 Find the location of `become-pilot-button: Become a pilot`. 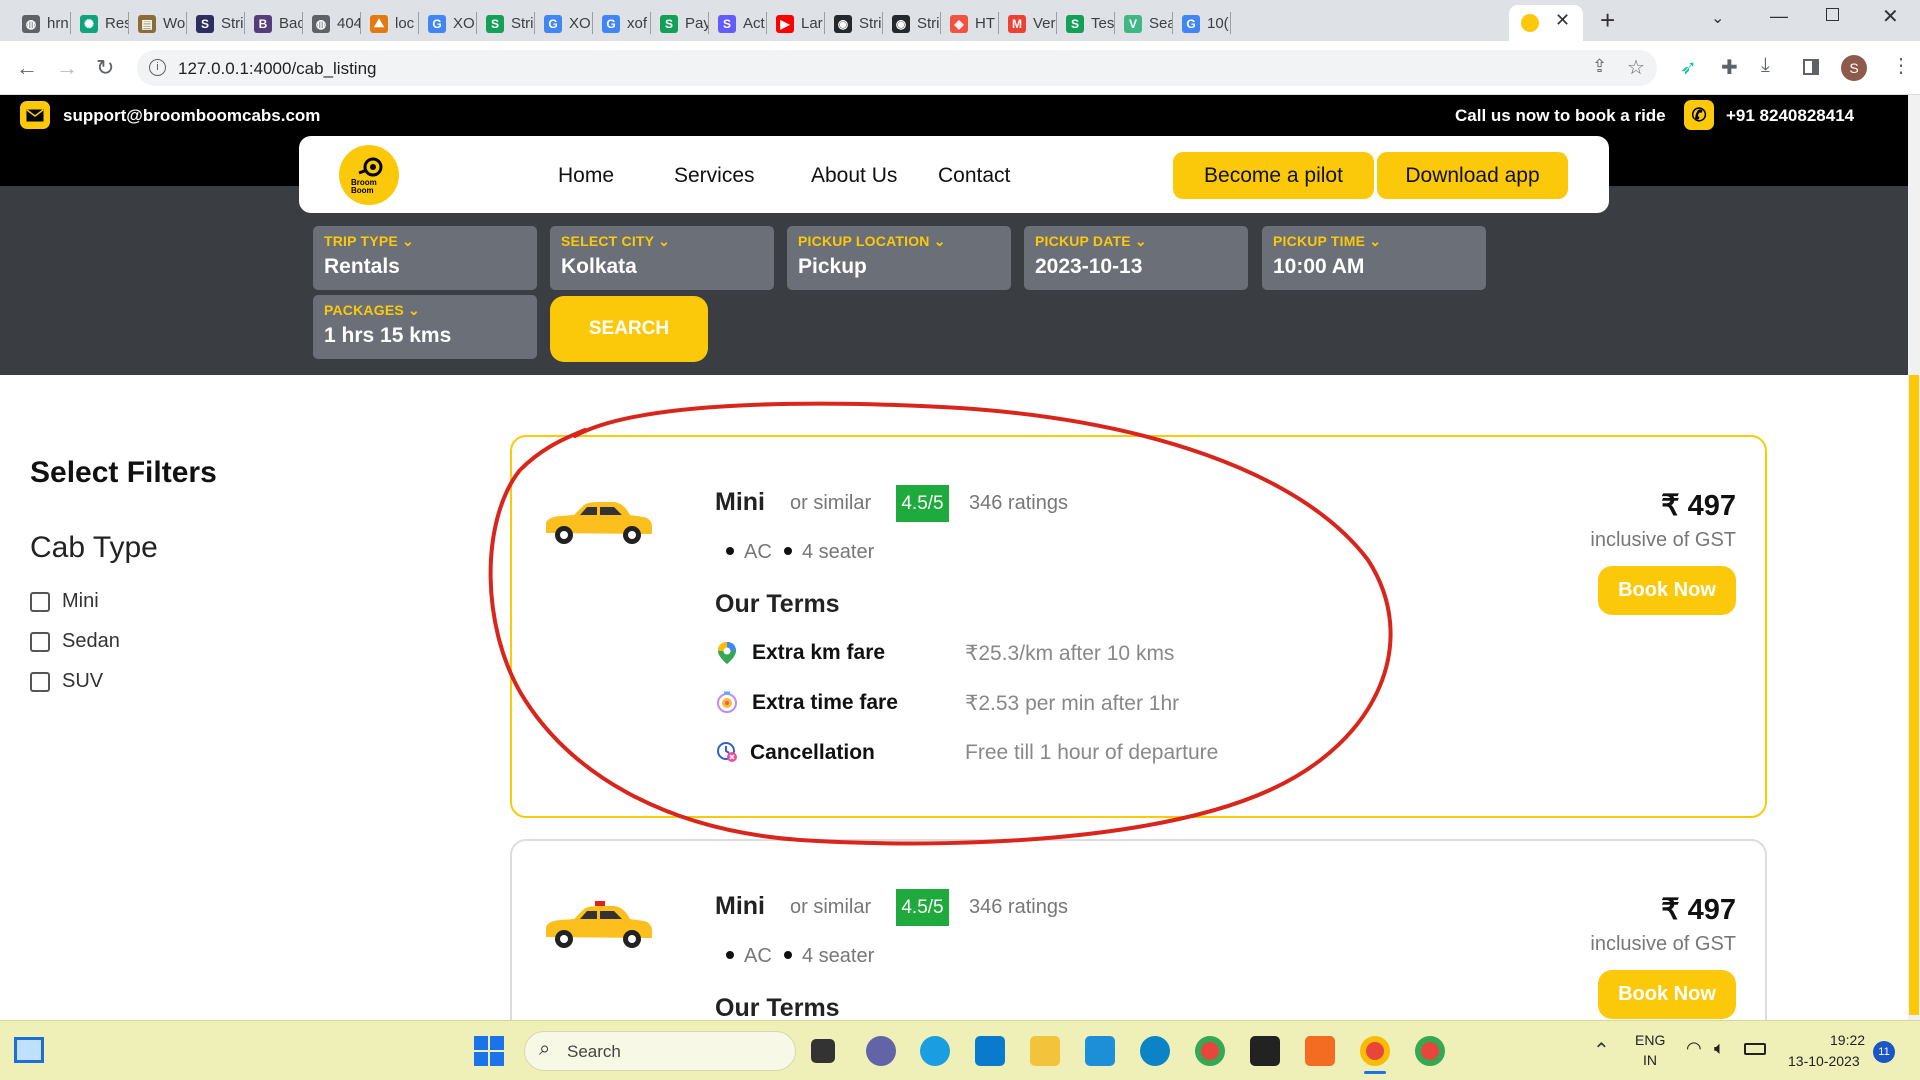

become-pilot-button: Become a pilot is located at coordinates (1273, 175).